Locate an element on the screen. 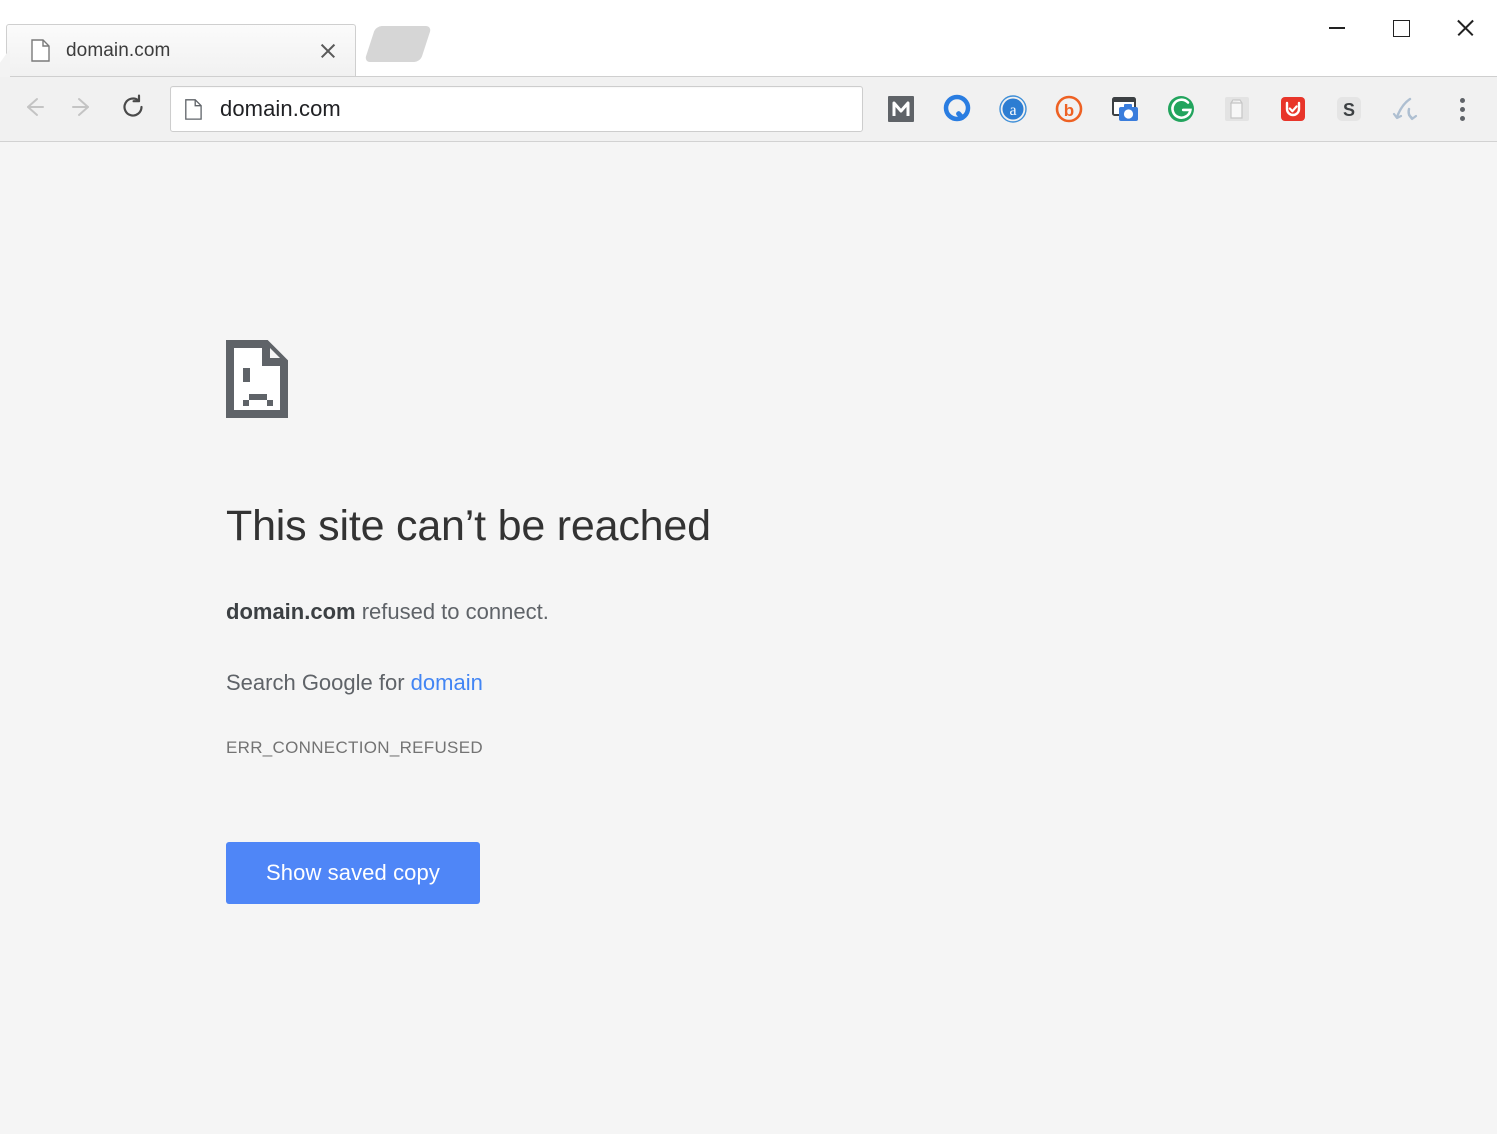  error-domain: domain.com is located at coordinates (291, 612).